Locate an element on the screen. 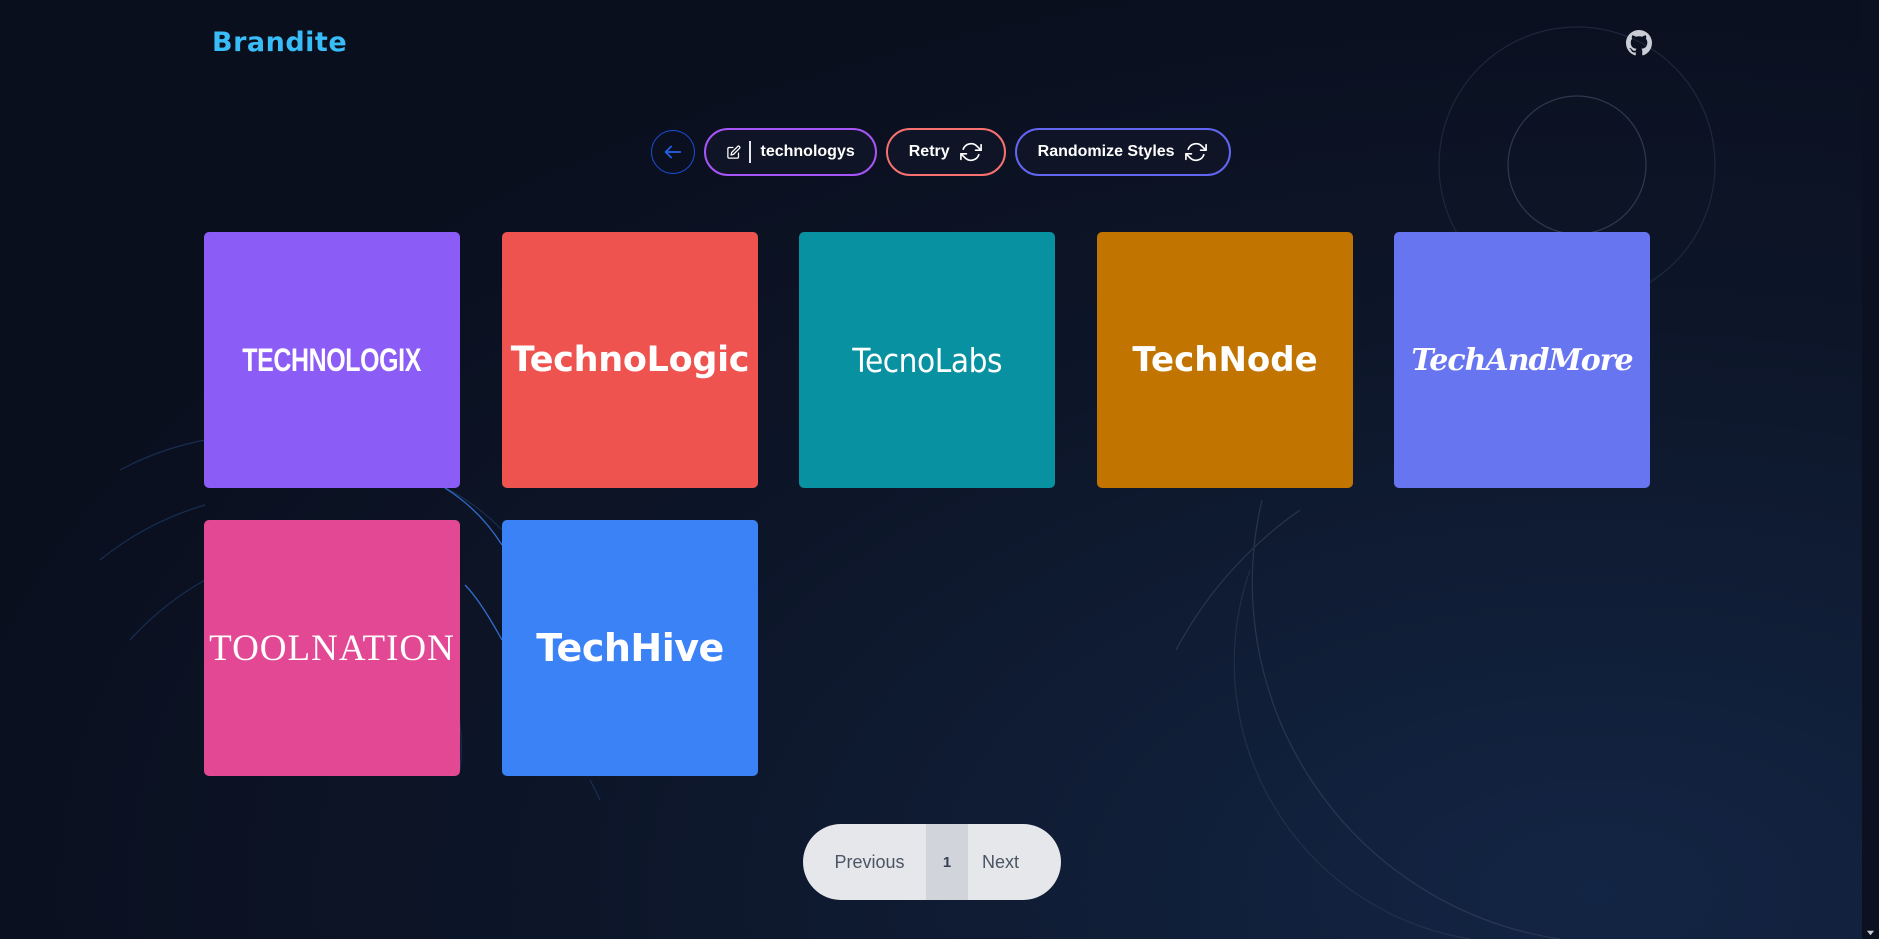 This screenshot has width=1879, height=939. edit-word-button: technologys is located at coordinates (790, 152).